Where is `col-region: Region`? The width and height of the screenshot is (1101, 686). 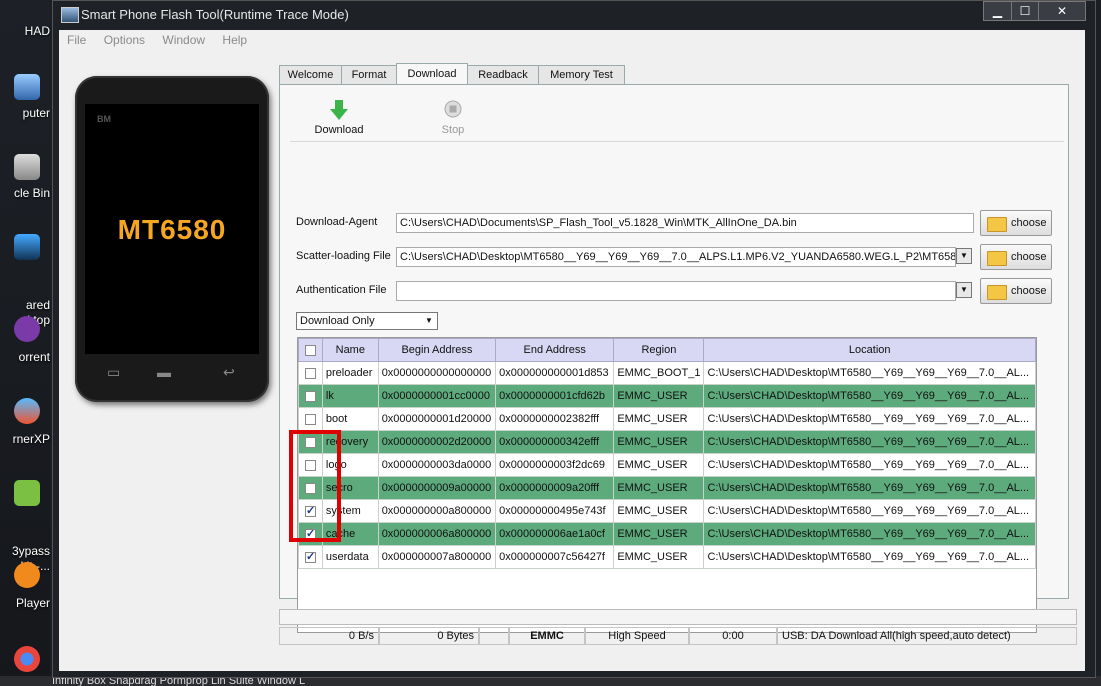
col-region: Region is located at coordinates (659, 350).